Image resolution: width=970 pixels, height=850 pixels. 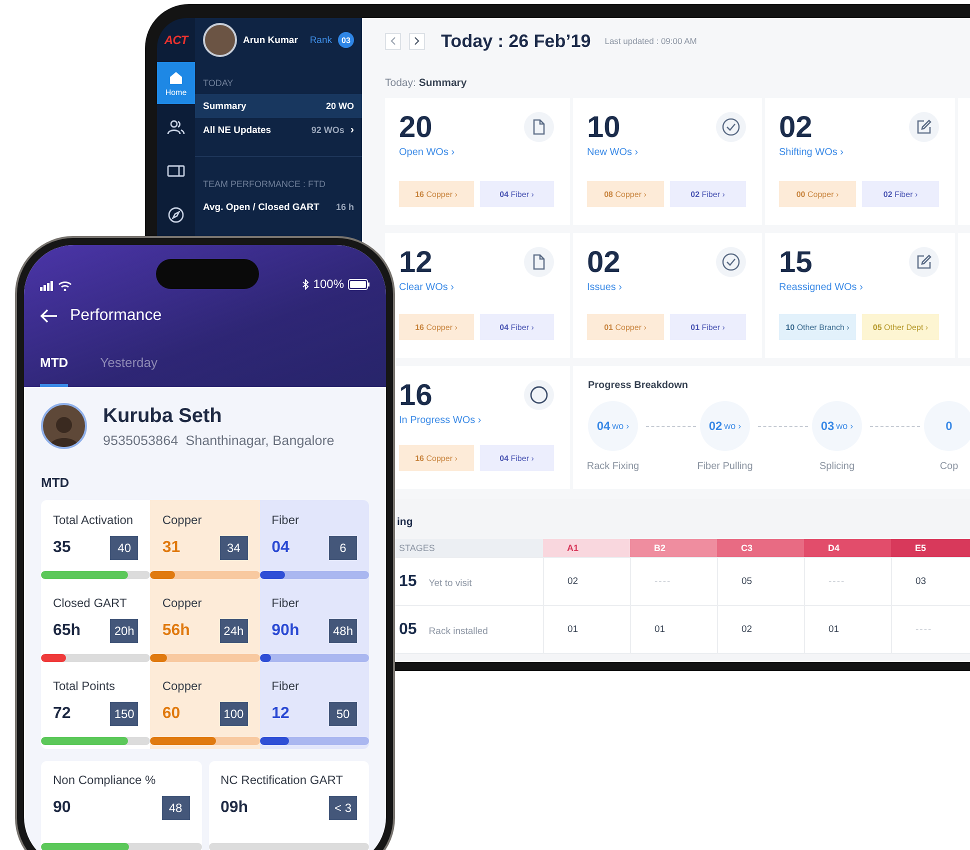 I want to click on panel-title: Progress Breakdown, so click(x=639, y=385).